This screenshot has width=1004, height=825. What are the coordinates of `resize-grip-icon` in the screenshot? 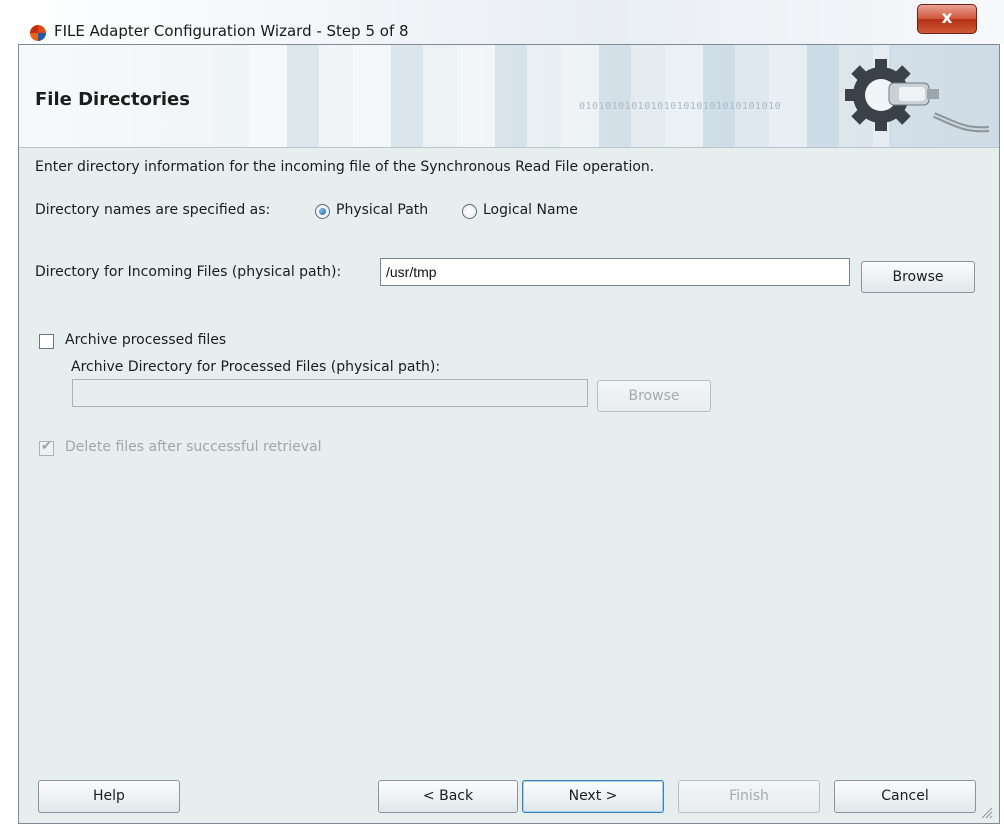 It's located at (986, 812).